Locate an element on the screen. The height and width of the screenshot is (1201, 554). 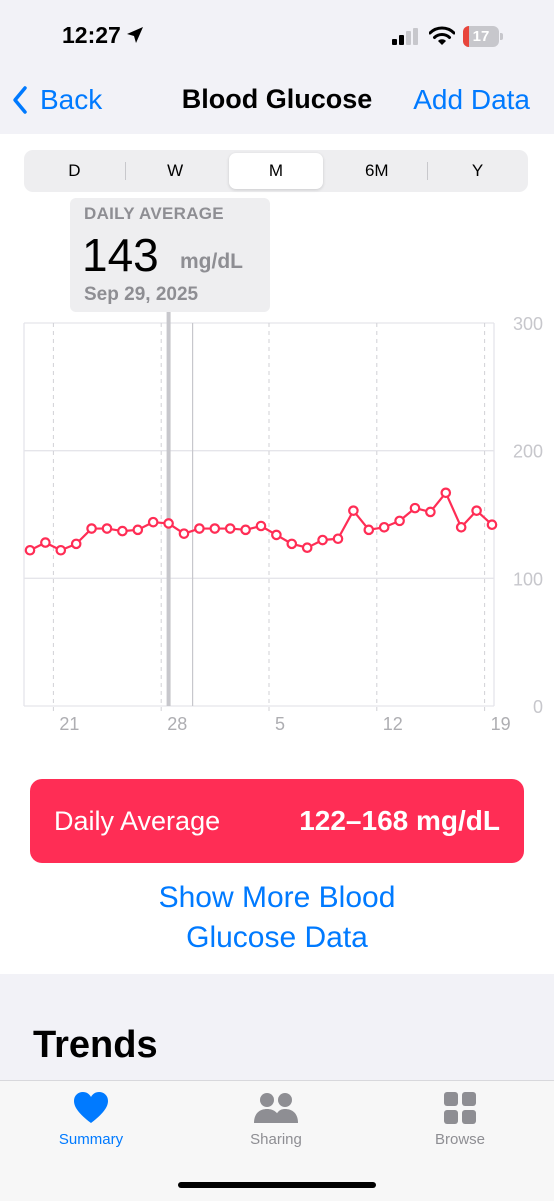
page-title-text: Blood Glucose is located at coordinates (277, 99).